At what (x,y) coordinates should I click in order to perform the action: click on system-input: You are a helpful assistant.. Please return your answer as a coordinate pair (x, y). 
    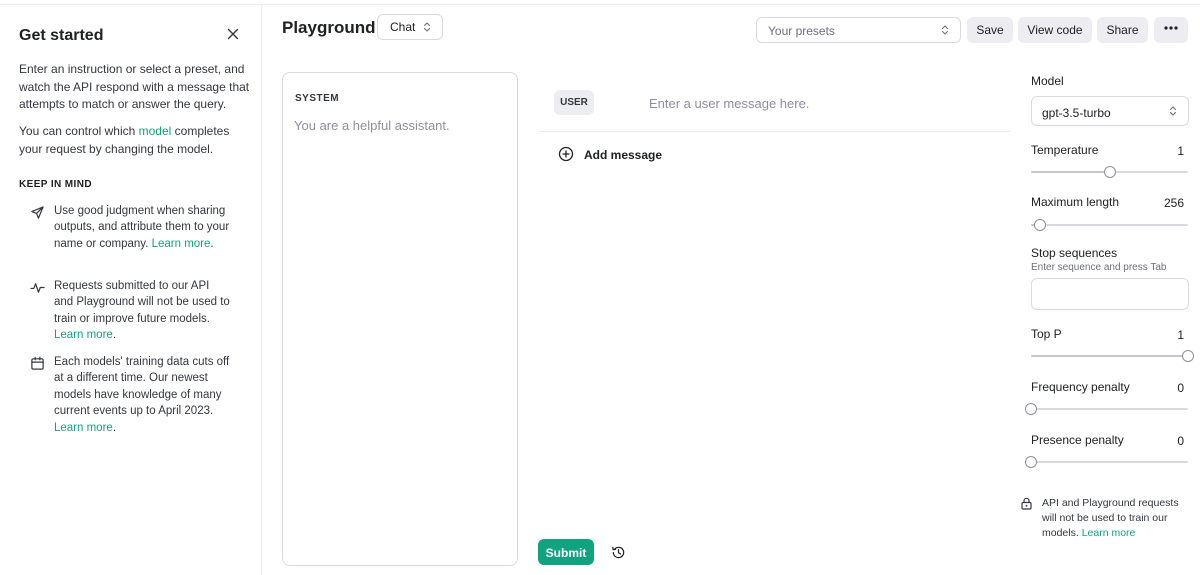
    Looking at the image, I should click on (372, 125).